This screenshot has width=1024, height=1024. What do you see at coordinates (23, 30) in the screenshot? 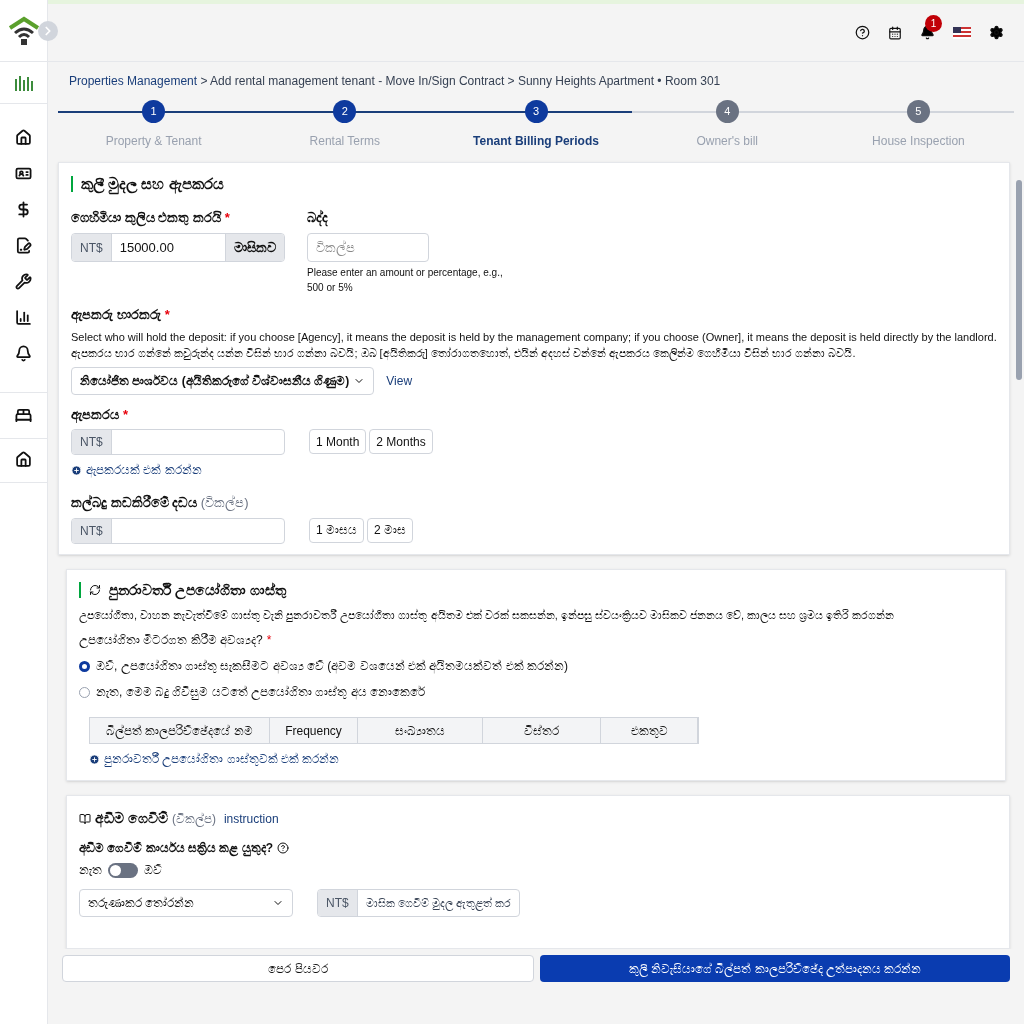
I see `wifi-house-logo-icon` at bounding box center [23, 30].